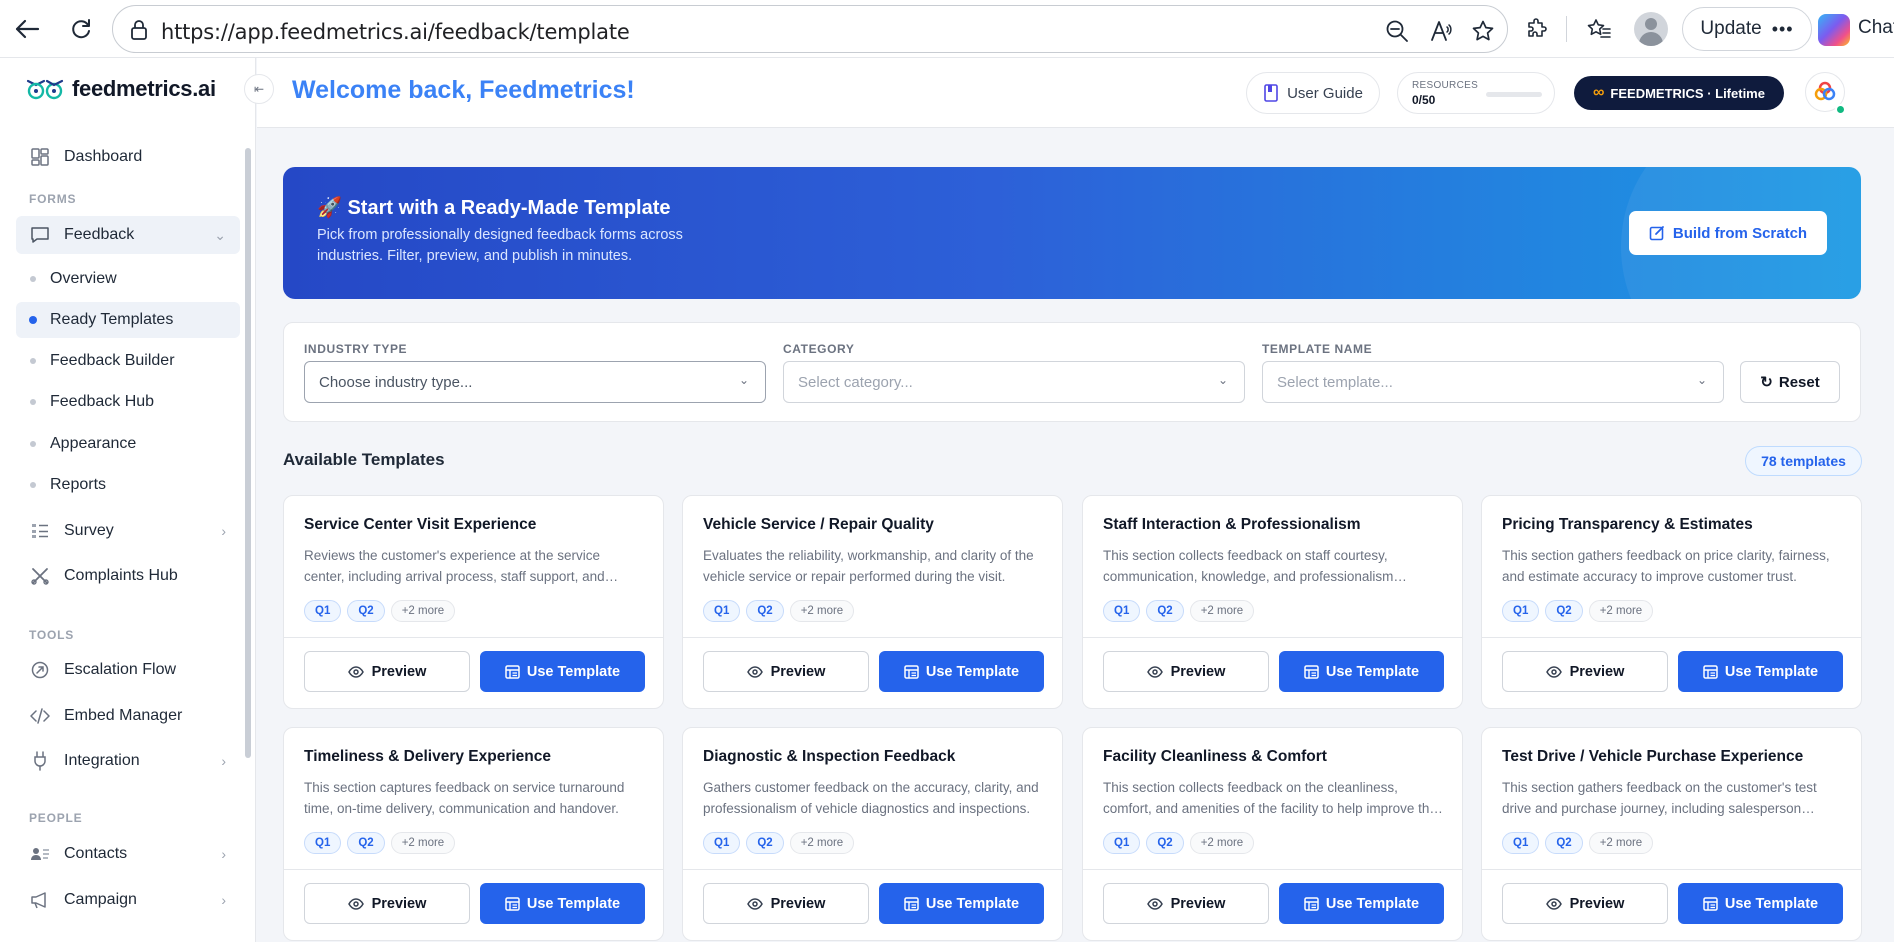  What do you see at coordinates (1728, 233) in the screenshot?
I see `build-from-scratch-button: Build from Scratch` at bounding box center [1728, 233].